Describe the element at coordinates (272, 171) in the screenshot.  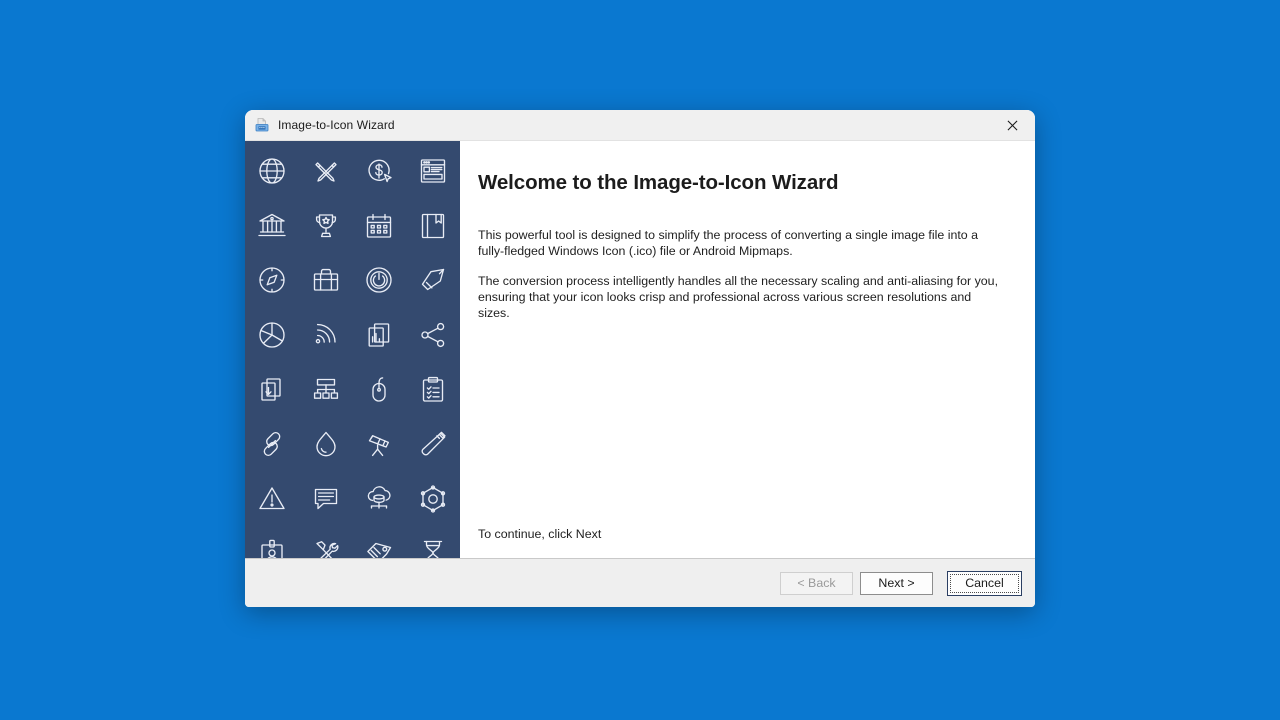
I see `globe-icon` at that location.